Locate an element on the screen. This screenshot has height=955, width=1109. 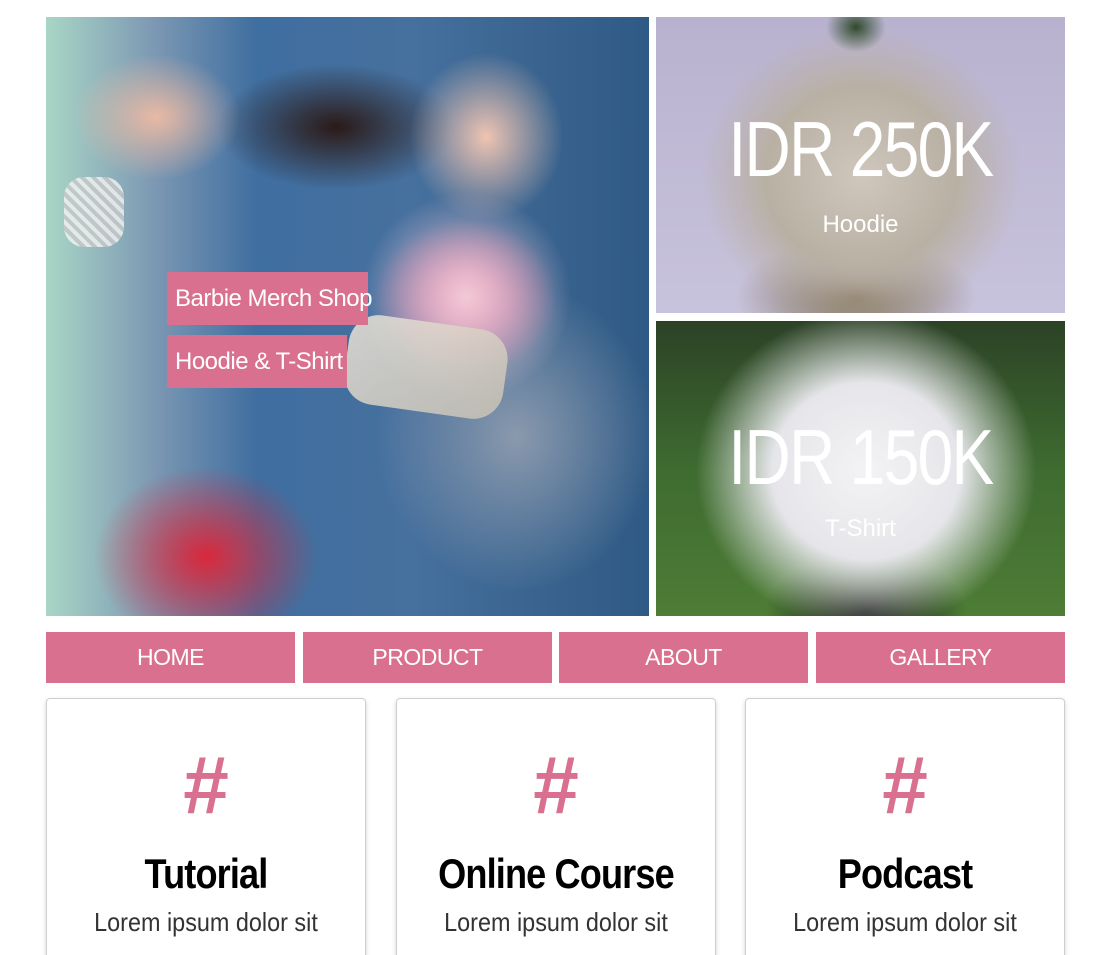
product-type-label: Hoodie is located at coordinates (860, 224).